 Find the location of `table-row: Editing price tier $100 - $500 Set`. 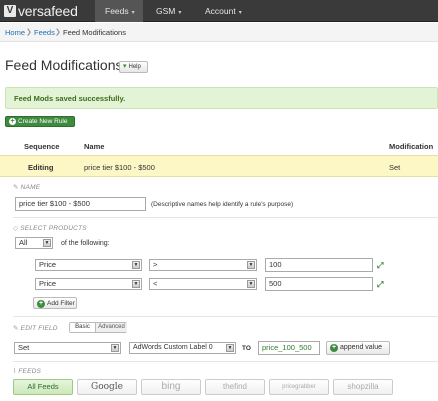

table-row: Editing price tier $100 - $500 Set is located at coordinates (219, 166).